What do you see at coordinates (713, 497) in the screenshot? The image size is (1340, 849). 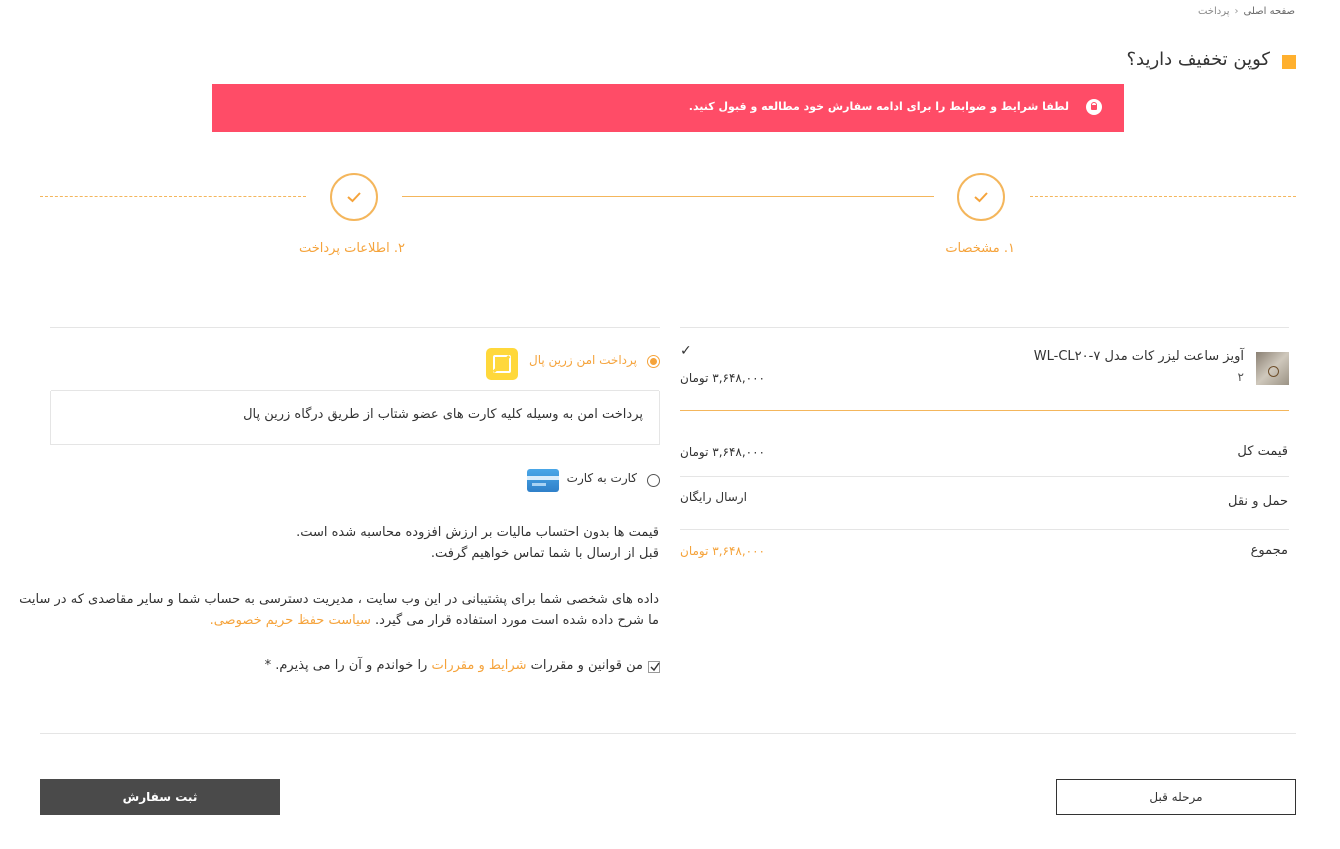 I see `shipping-value: ارسال رایگان` at bounding box center [713, 497].